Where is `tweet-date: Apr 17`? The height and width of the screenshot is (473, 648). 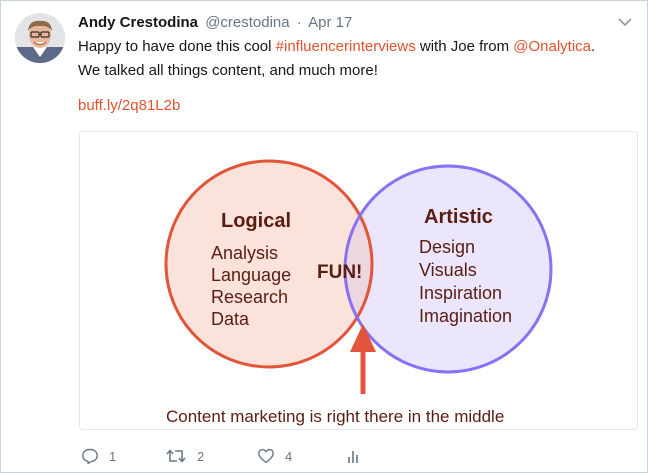
tweet-date: Apr 17 is located at coordinates (330, 22).